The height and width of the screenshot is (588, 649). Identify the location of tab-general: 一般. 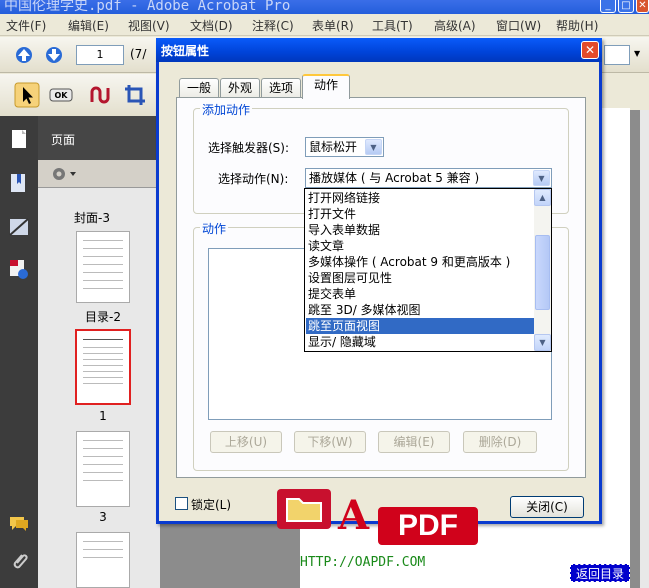
(199, 88).